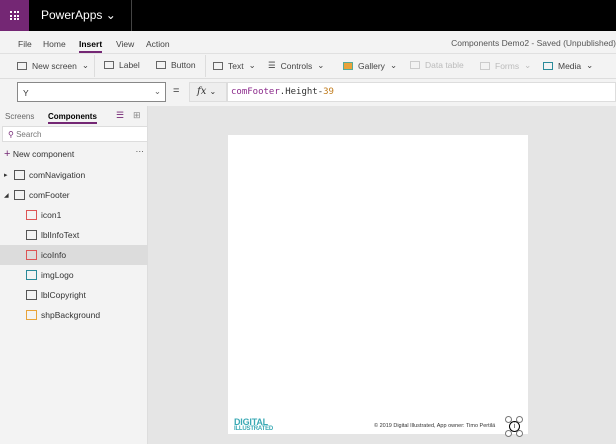 The image size is (616, 444). Describe the element at coordinates (19, 116) in the screenshot. I see `tab-screens: Screens` at that location.